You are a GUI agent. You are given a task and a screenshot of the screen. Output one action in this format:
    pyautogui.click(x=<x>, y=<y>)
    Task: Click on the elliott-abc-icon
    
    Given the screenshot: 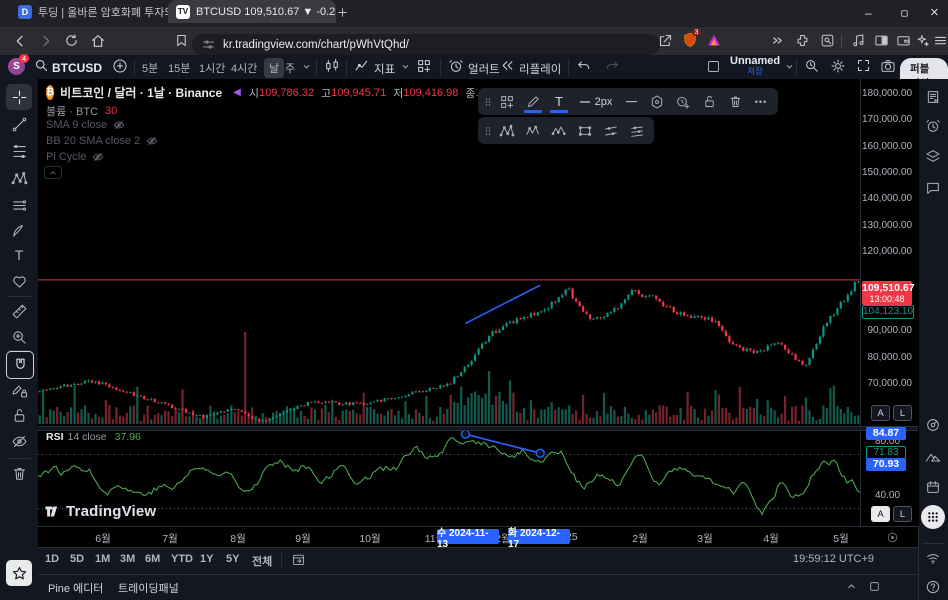 What is the action you would take?
    pyautogui.click(x=559, y=131)
    